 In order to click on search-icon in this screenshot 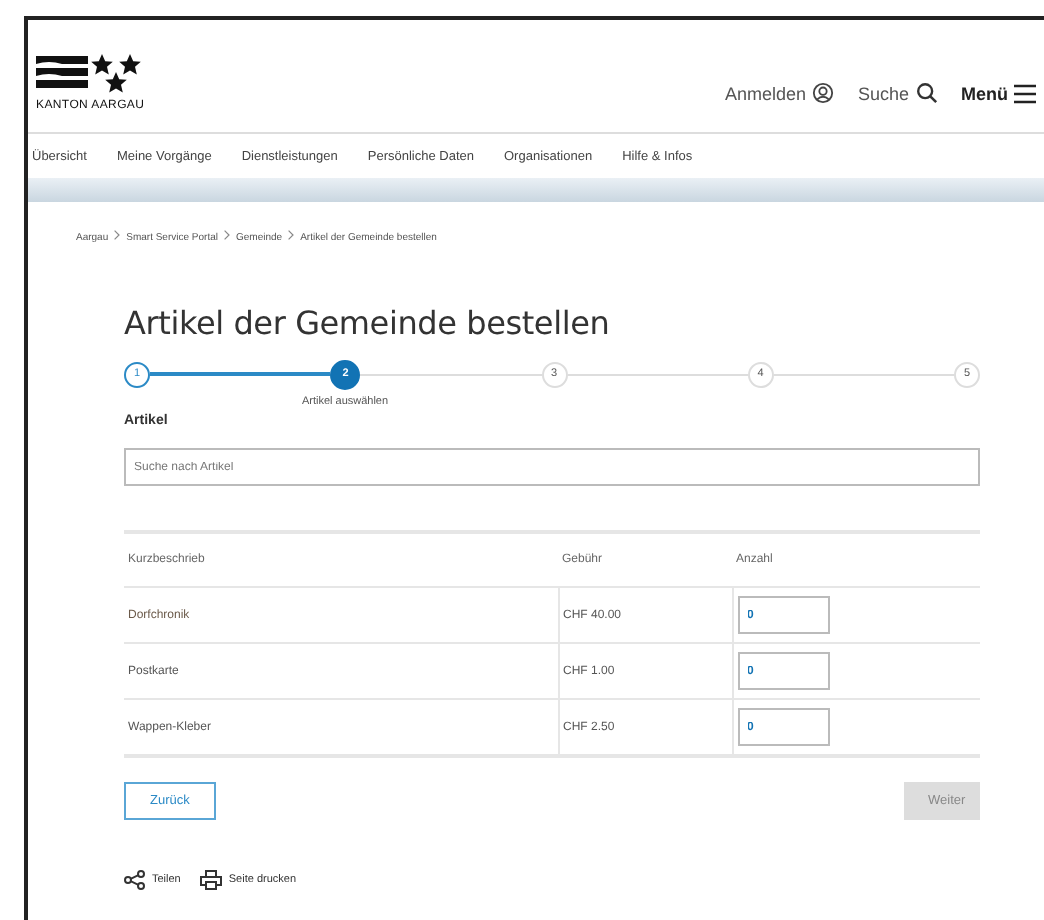, I will do `click(926, 93)`.